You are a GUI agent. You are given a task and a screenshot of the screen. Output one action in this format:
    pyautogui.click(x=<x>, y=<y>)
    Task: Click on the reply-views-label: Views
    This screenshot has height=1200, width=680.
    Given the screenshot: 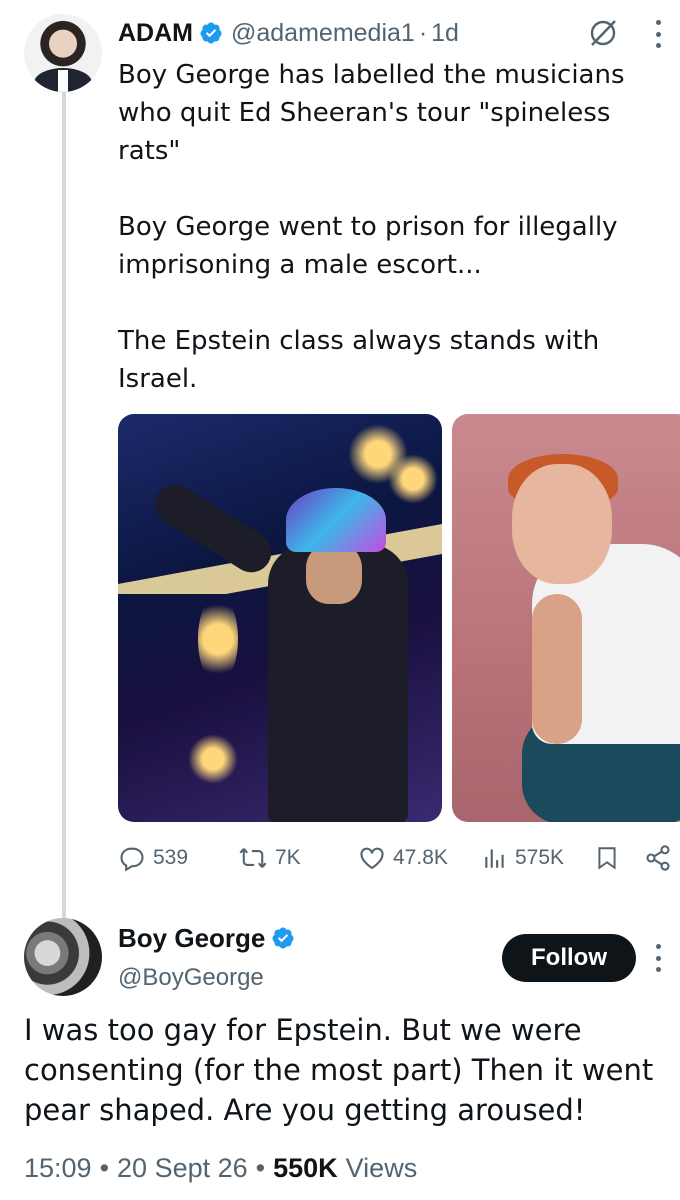 What is the action you would take?
    pyautogui.click(x=381, y=1167)
    